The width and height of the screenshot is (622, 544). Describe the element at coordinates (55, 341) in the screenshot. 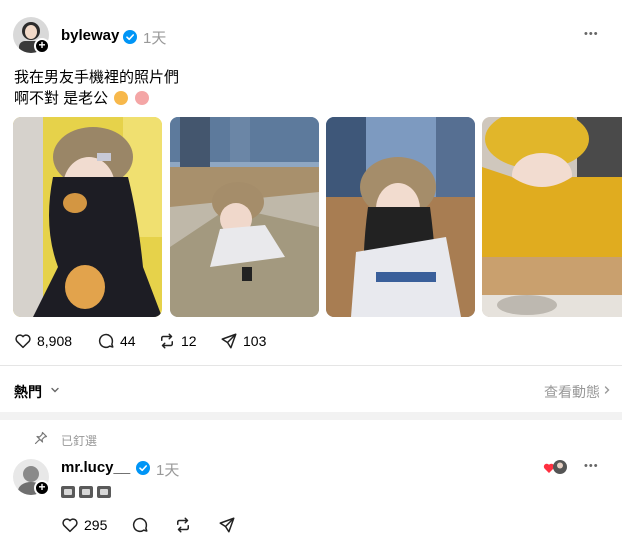

I see `like-count: 8,908` at that location.